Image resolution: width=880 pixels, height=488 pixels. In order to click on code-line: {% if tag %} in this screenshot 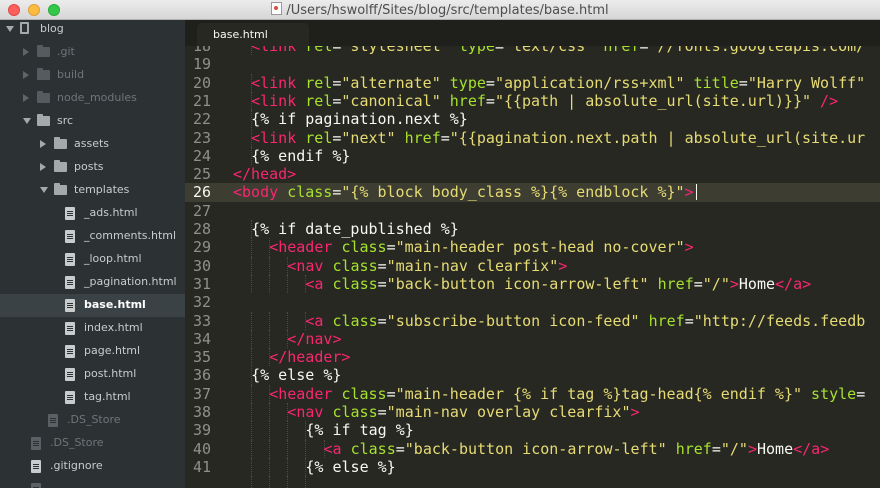, I will do `click(359, 430)`.